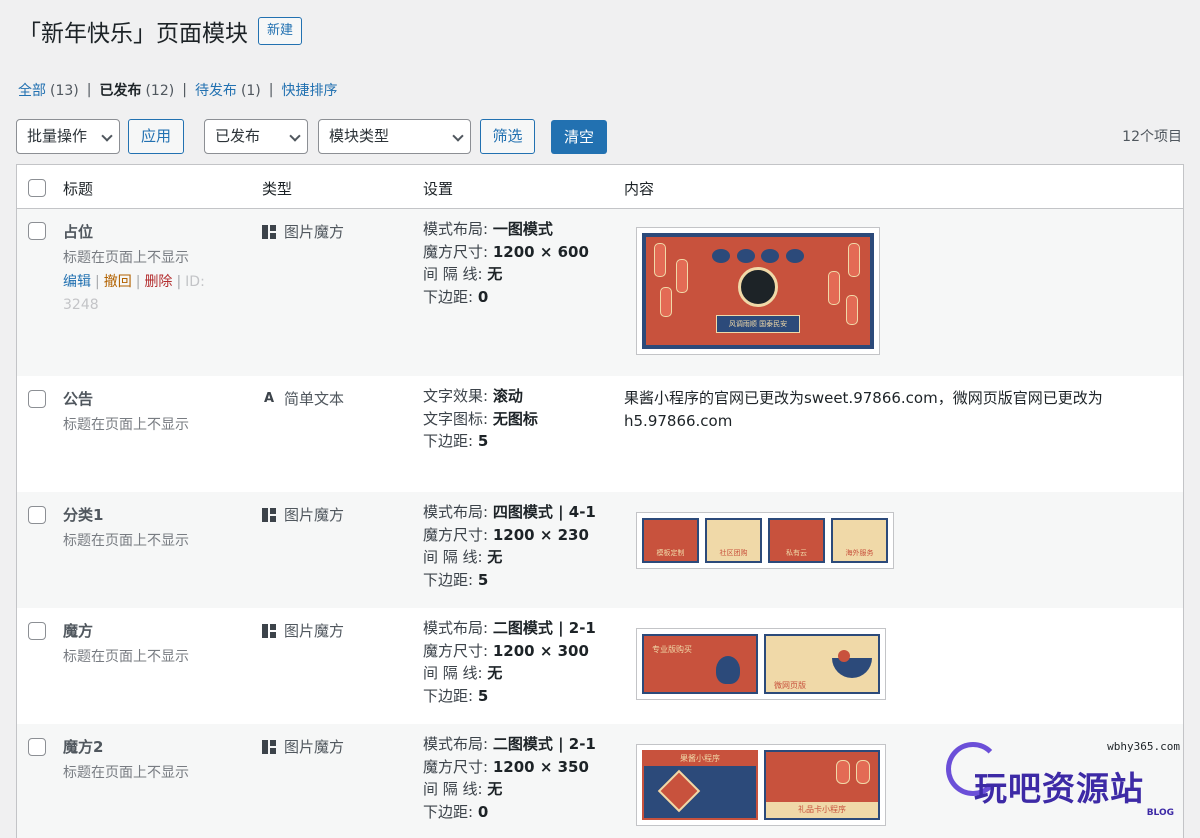 The height and width of the screenshot is (838, 1200). Describe the element at coordinates (700, 785) in the screenshot. I see `magic-tile: 果酱小程序` at that location.